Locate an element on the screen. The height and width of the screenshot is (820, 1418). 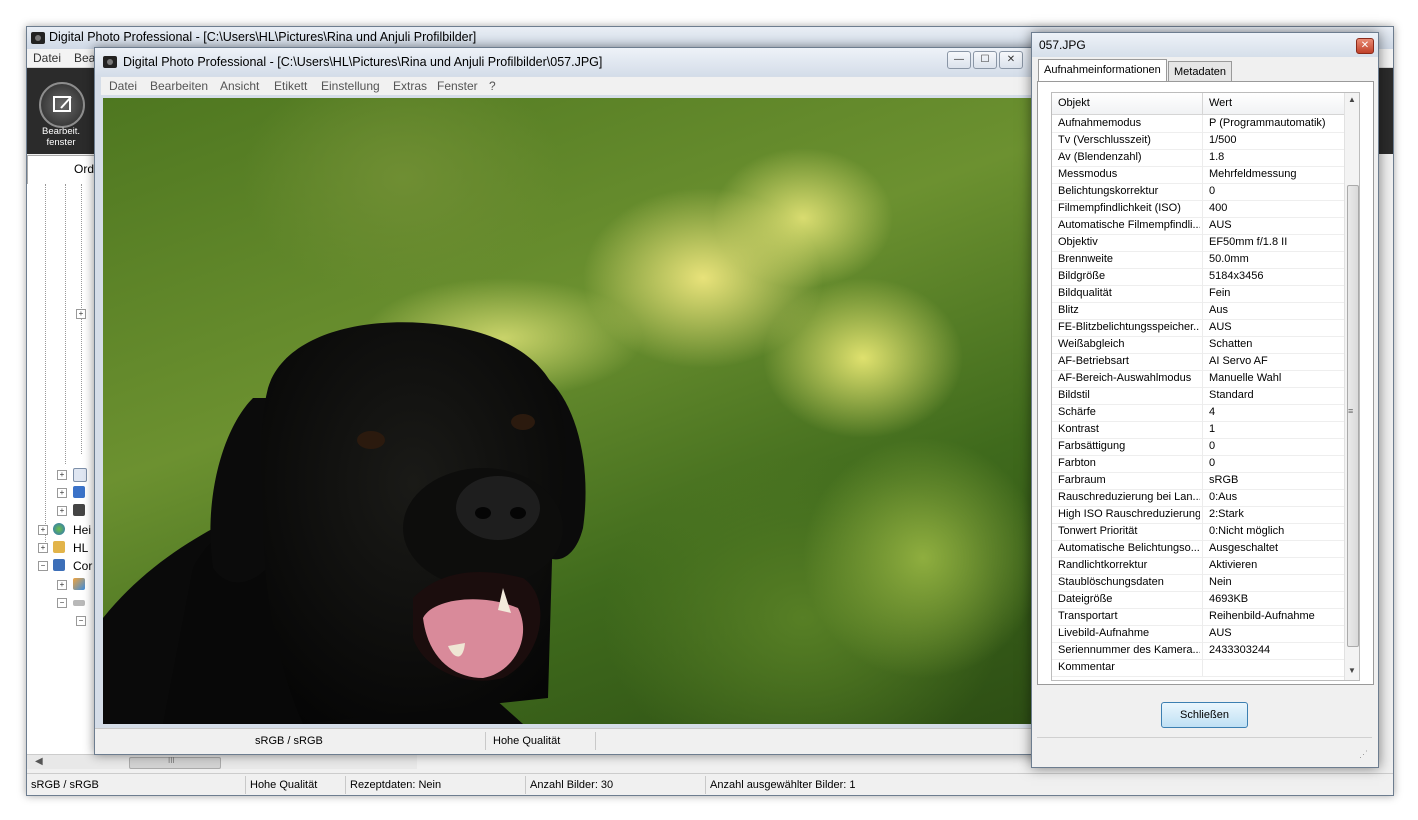
info-table-vscrollbar: ▲ ≡ ▼ is located at coordinates (1351, 386).